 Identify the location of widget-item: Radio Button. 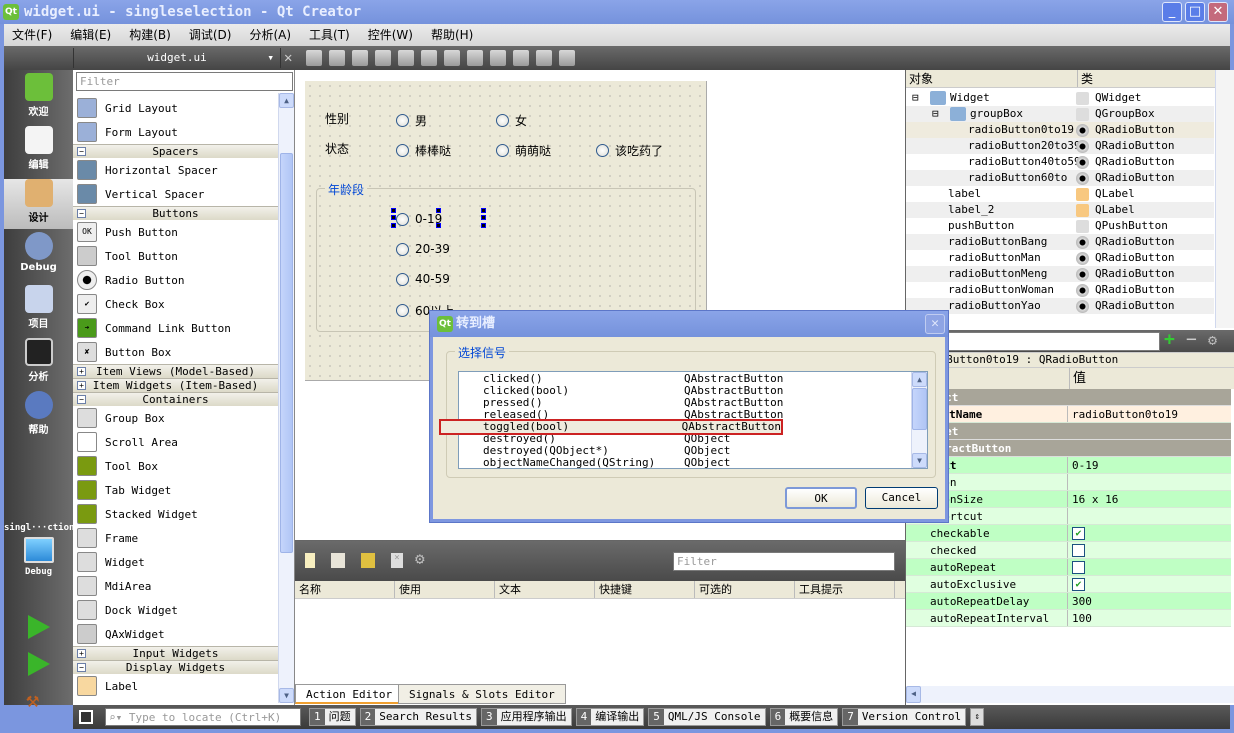
(175, 280).